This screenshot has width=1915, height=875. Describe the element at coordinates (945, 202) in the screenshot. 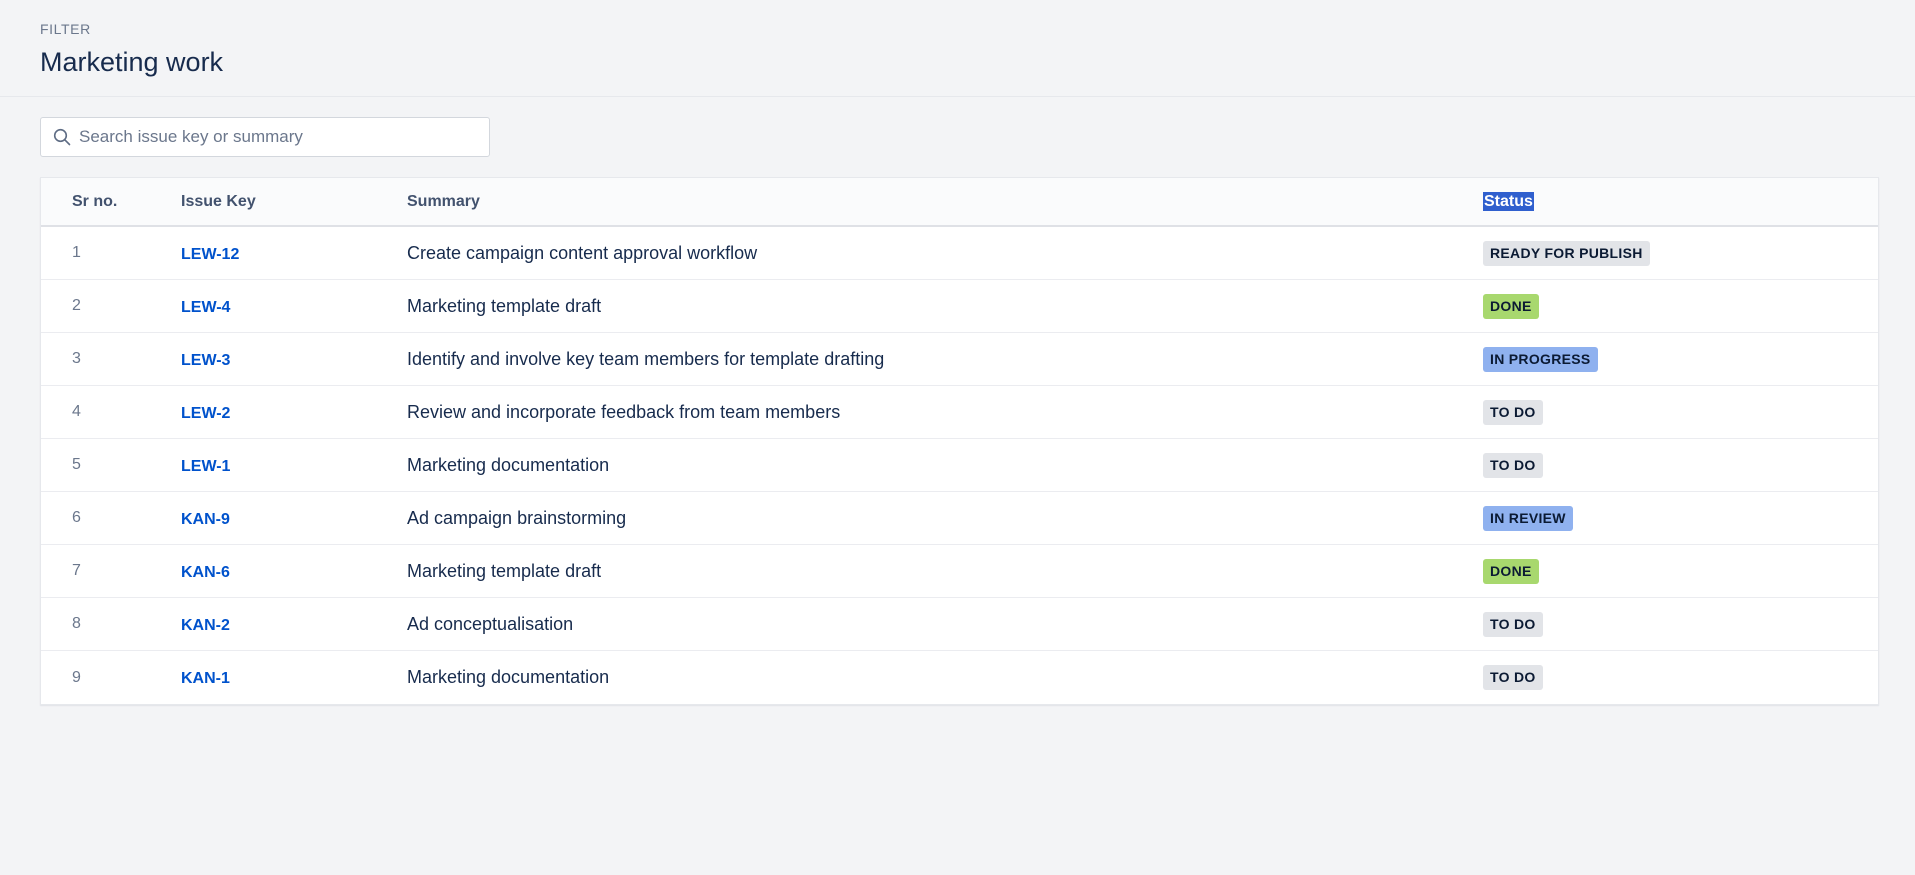

I see `column-header-summary: Summary` at that location.